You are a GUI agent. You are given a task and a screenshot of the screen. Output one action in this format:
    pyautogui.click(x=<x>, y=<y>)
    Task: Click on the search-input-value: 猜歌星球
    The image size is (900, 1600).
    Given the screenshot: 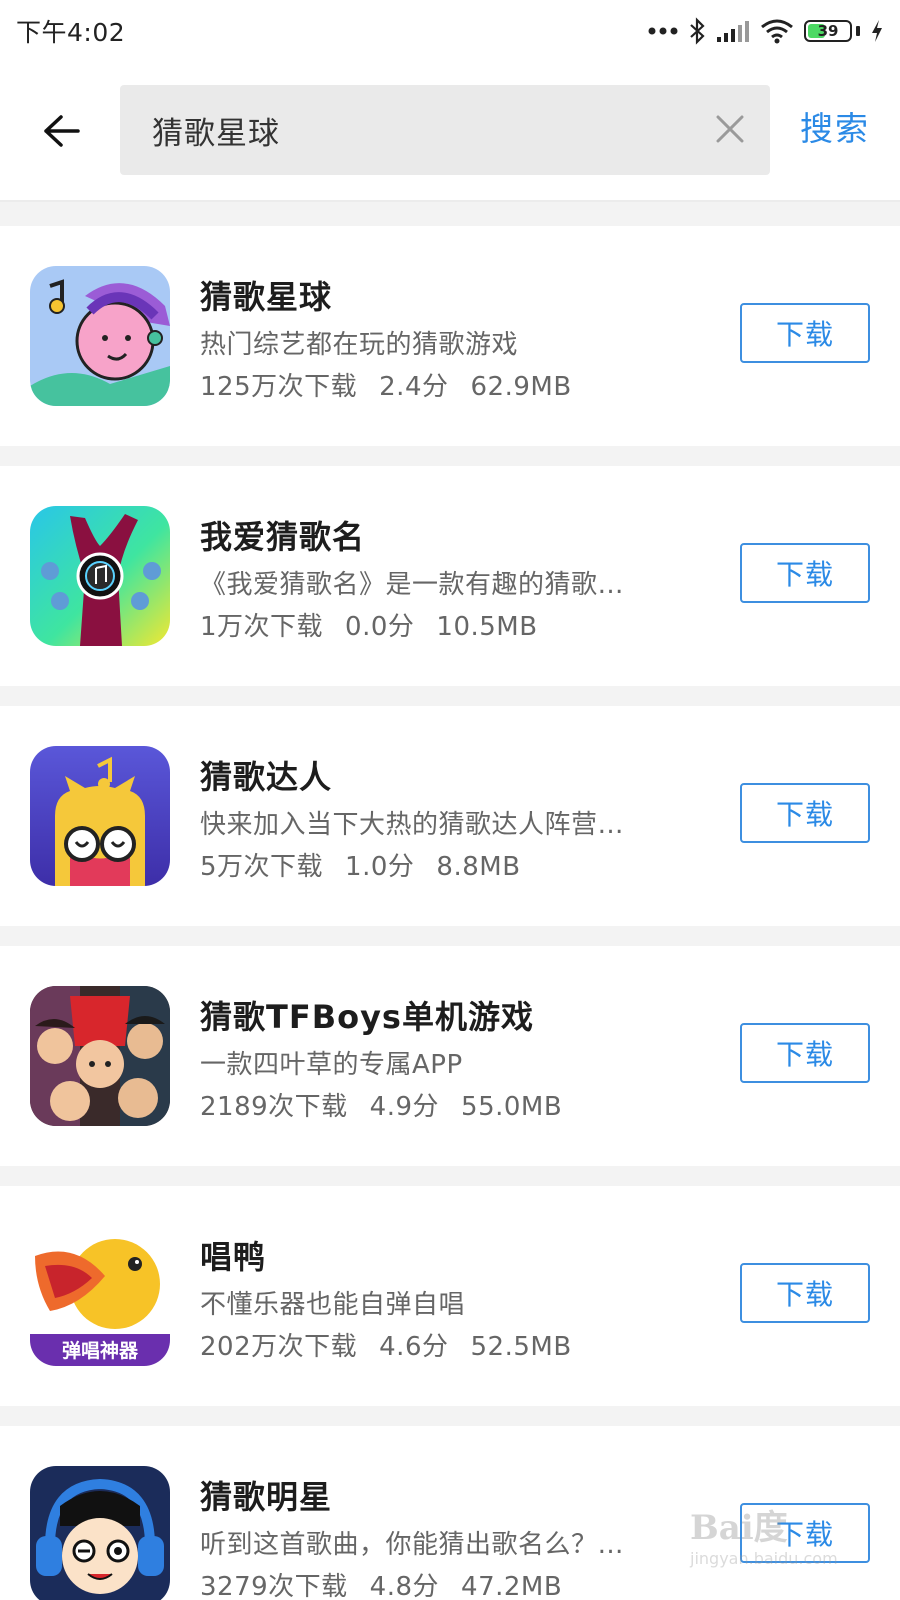 What is the action you would take?
    pyautogui.click(x=216, y=130)
    